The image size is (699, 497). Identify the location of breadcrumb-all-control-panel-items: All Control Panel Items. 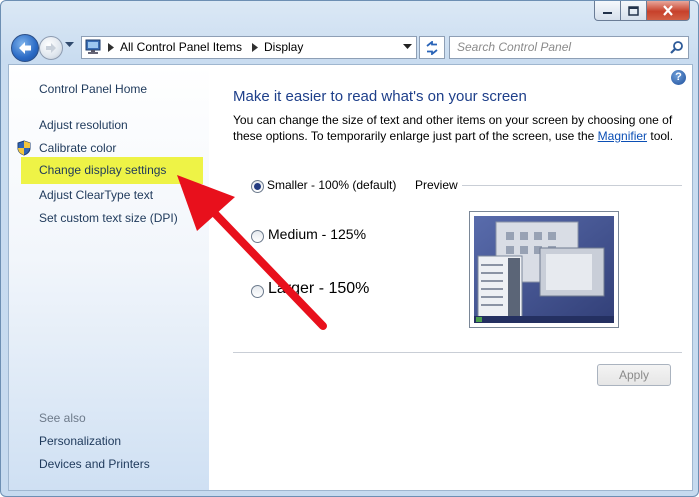
(181, 47).